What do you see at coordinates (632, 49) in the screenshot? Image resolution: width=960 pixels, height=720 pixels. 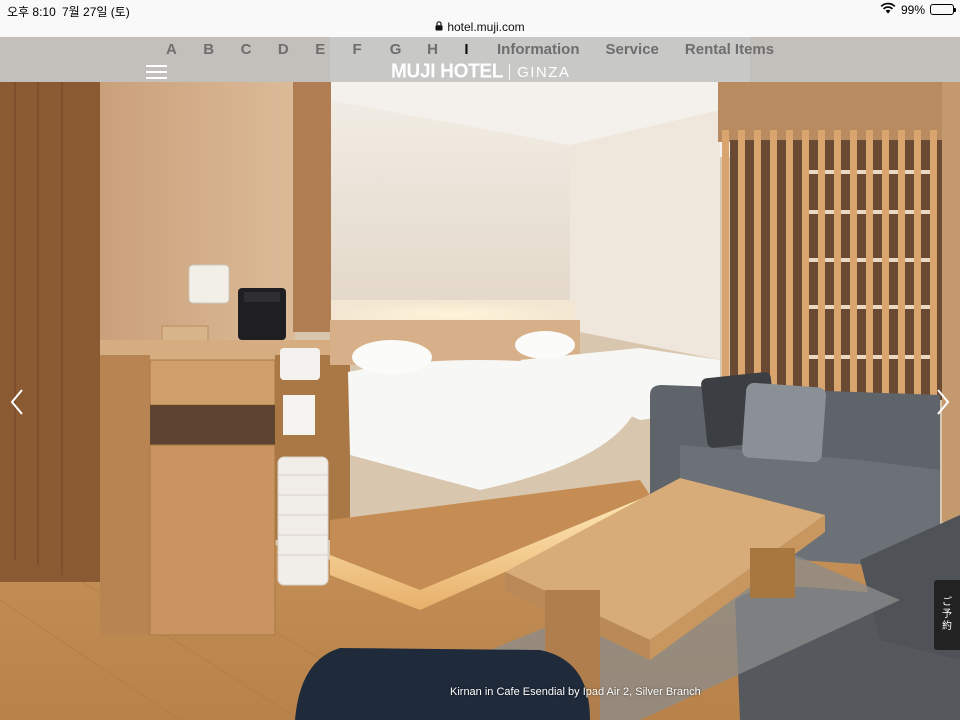 I see `nav-link-service: Service` at bounding box center [632, 49].